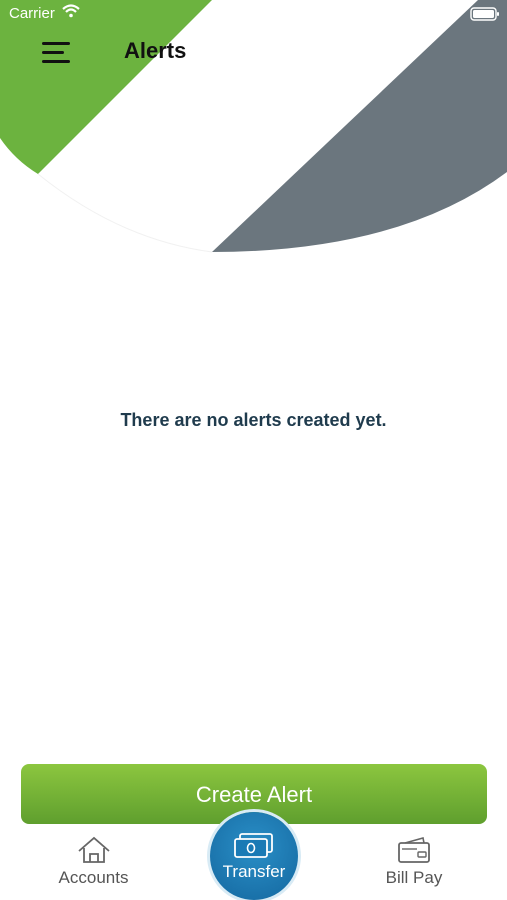 The height and width of the screenshot is (900, 507). Describe the element at coordinates (253, 420) in the screenshot. I see `empty-state-message: There are no alerts created yet.` at that location.